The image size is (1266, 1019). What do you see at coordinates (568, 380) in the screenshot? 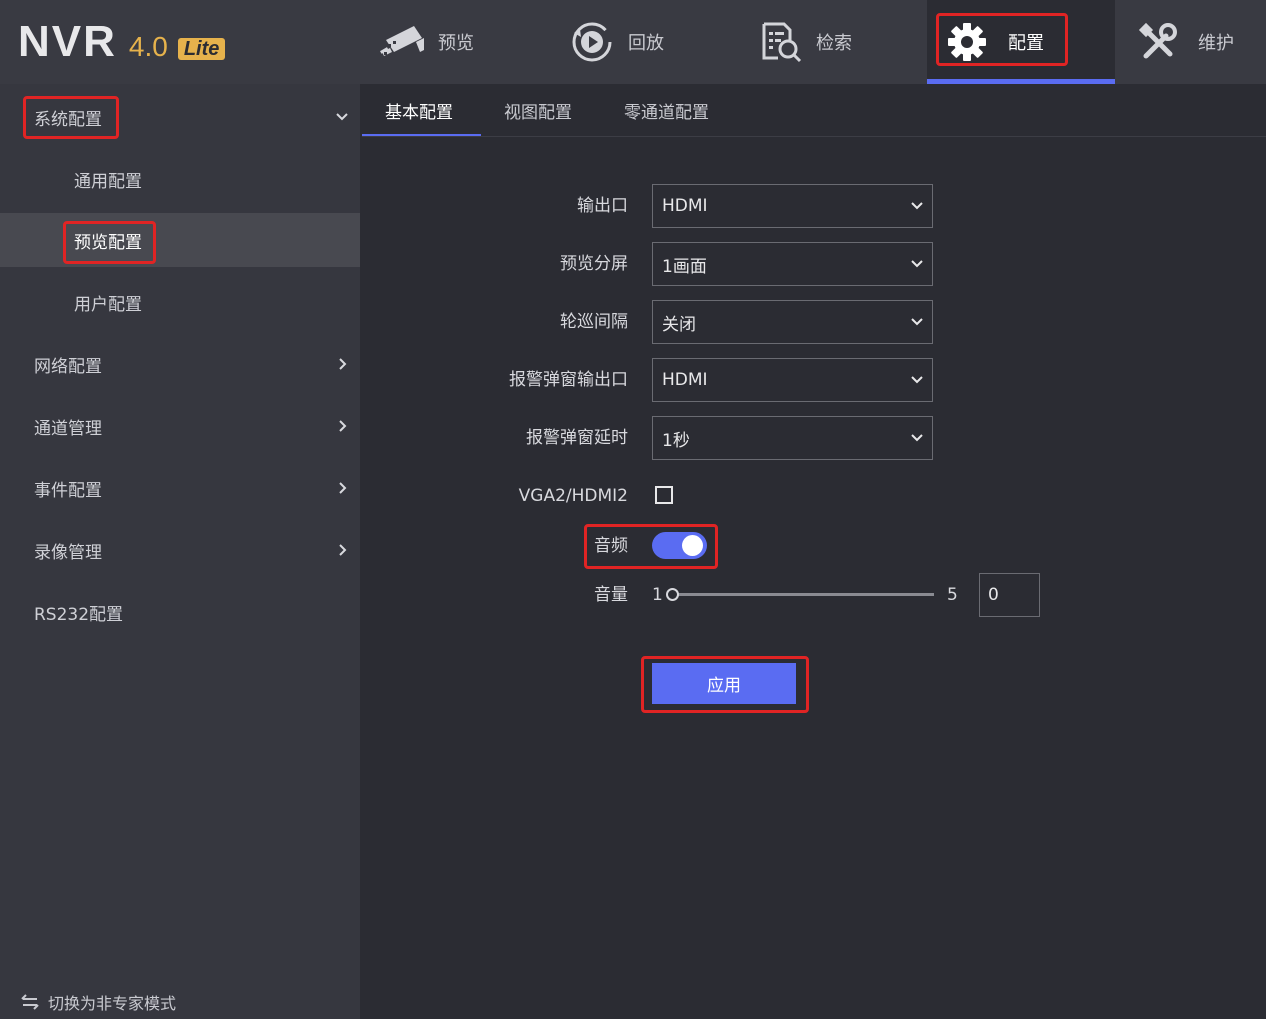
I see `alarm-output-label: 报警弹窗输出口` at bounding box center [568, 380].